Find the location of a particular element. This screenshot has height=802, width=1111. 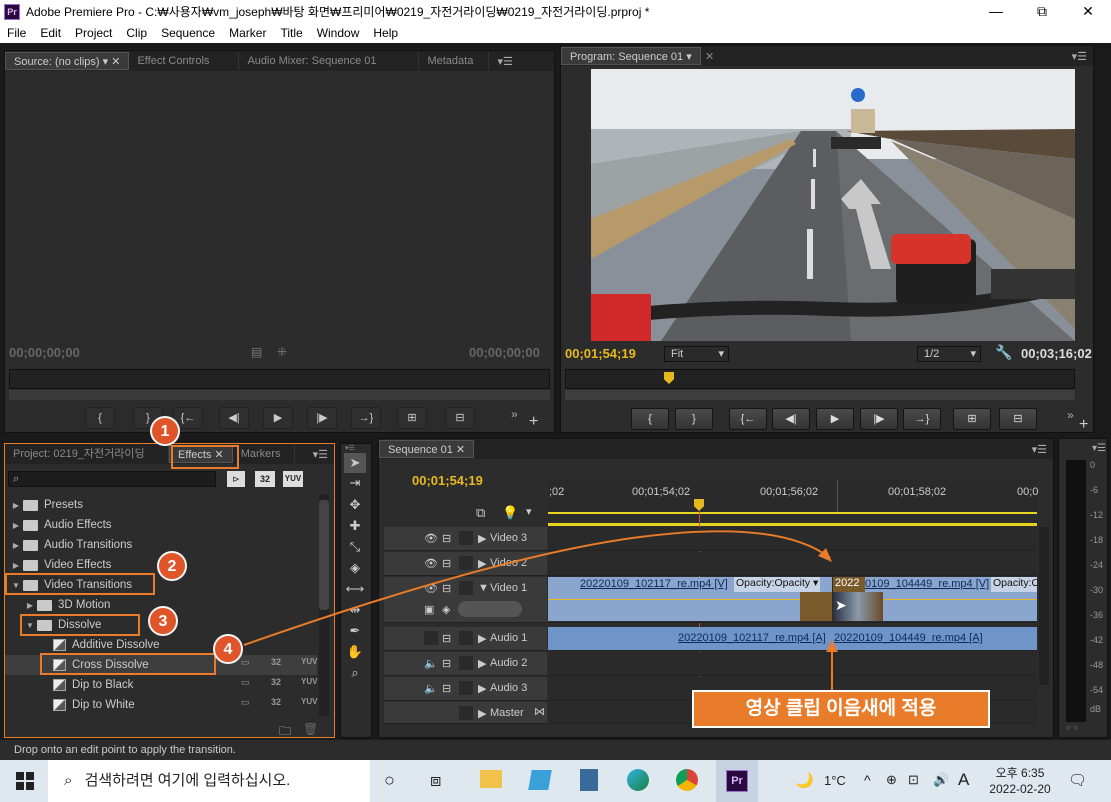

windows-start-icon is located at coordinates (25, 781).